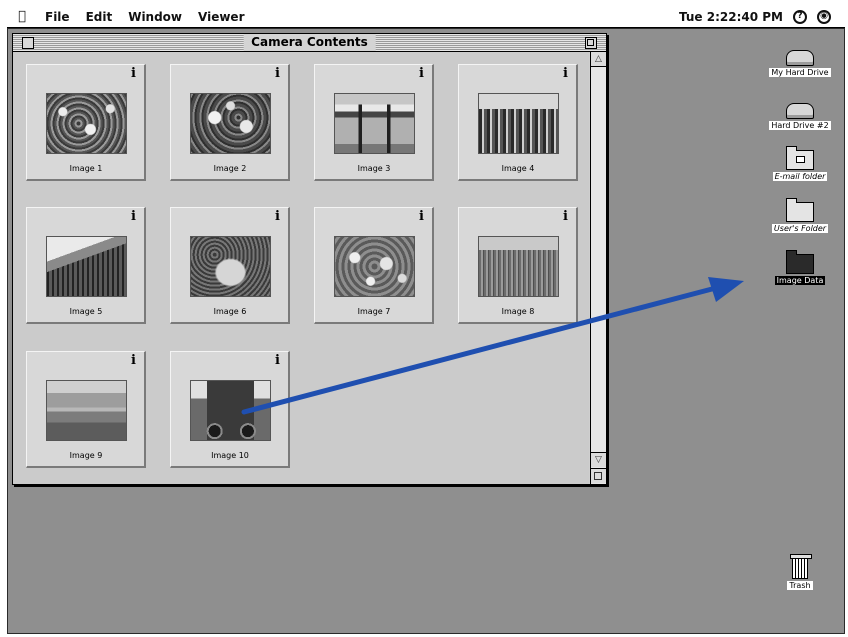  I want to click on thumbnail-label: Image 8, so click(518, 311).